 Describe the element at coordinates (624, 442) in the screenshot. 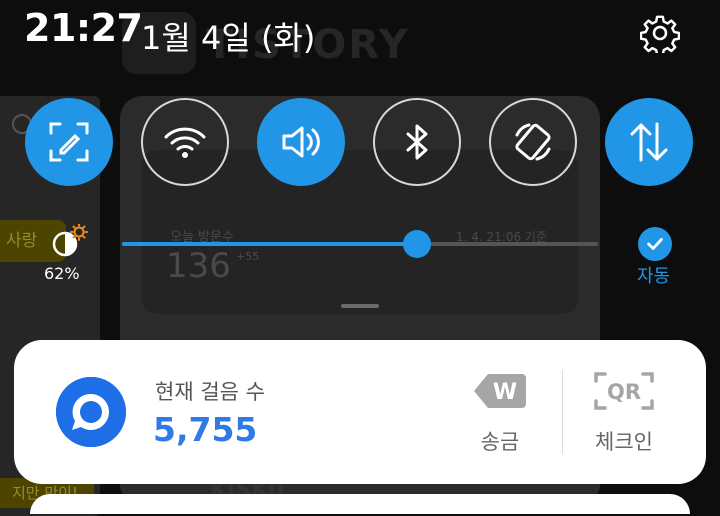

I see `check-in-label: 체크인` at that location.